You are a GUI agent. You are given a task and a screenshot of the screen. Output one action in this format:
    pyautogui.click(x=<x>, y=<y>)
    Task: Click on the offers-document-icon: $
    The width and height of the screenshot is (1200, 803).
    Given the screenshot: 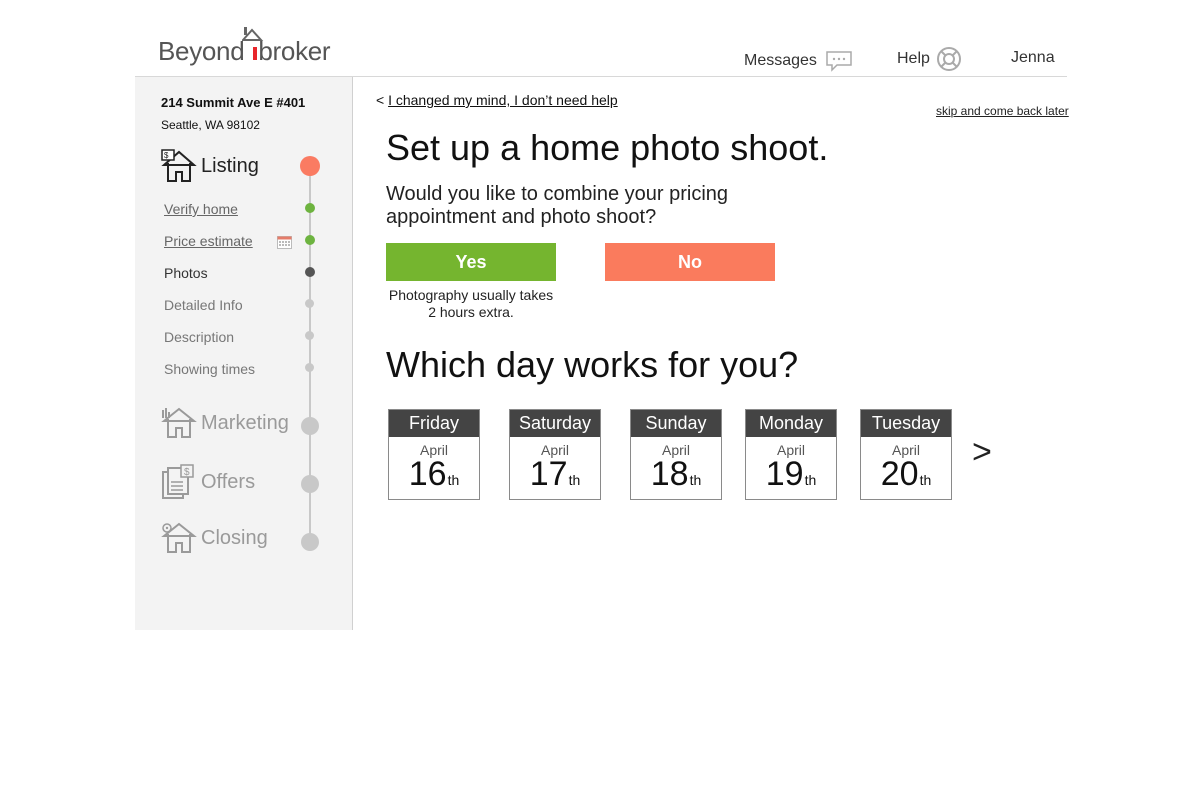 What is the action you would take?
    pyautogui.click(x=178, y=481)
    